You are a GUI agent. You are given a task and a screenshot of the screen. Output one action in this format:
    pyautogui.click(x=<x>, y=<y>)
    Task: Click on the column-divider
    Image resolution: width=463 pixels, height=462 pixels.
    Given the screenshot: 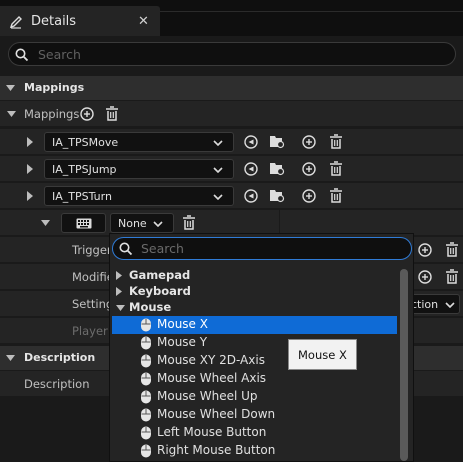 What is the action you would take?
    pyautogui.click(x=279, y=222)
    